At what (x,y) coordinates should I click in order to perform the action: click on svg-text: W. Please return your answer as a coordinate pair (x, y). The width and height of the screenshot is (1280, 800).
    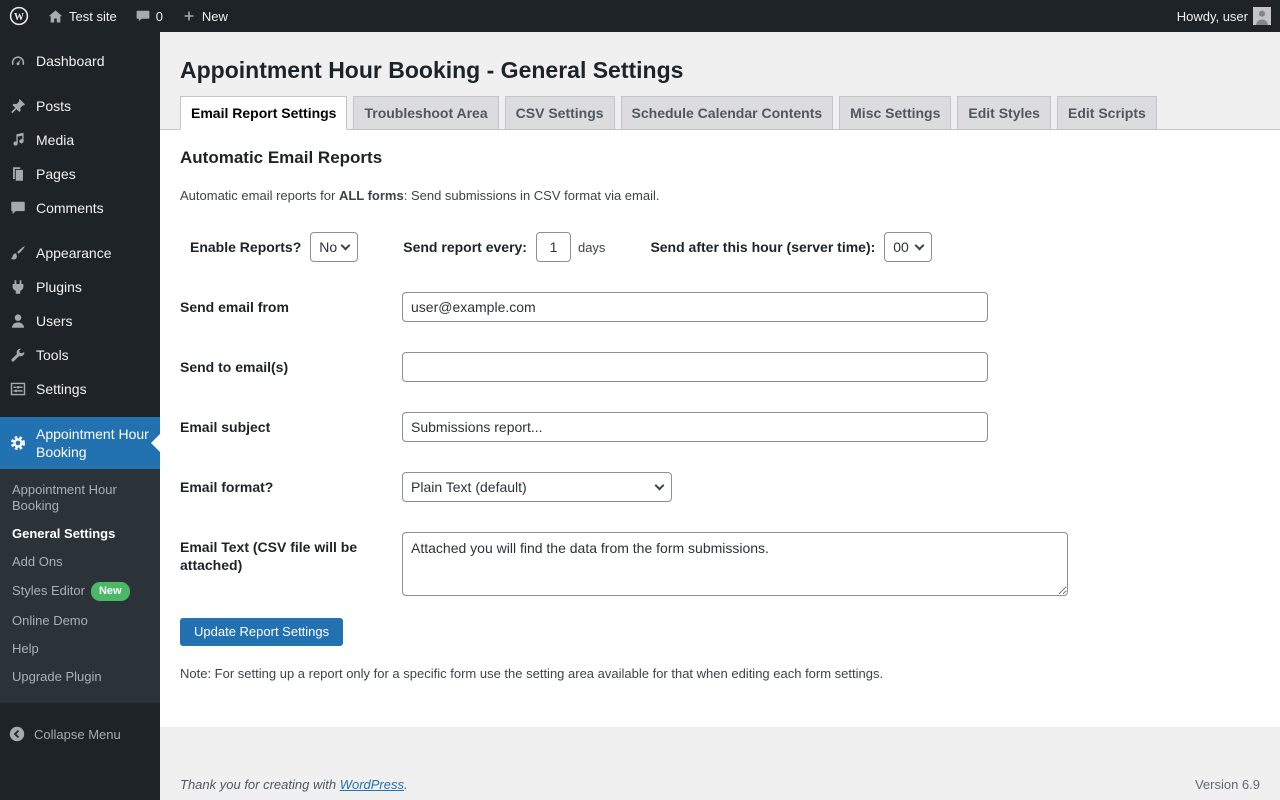
    Looking at the image, I should click on (19, 17).